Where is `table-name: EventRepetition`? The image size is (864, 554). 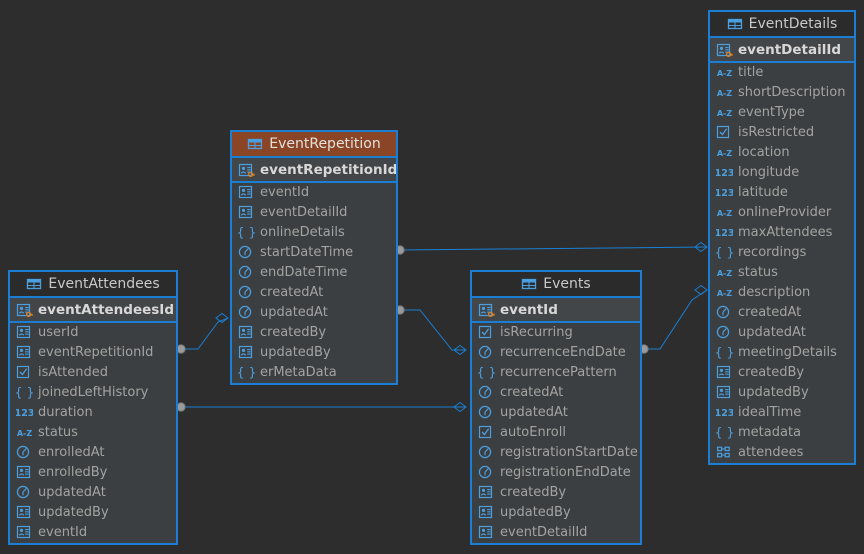 table-name: EventRepetition is located at coordinates (325, 144).